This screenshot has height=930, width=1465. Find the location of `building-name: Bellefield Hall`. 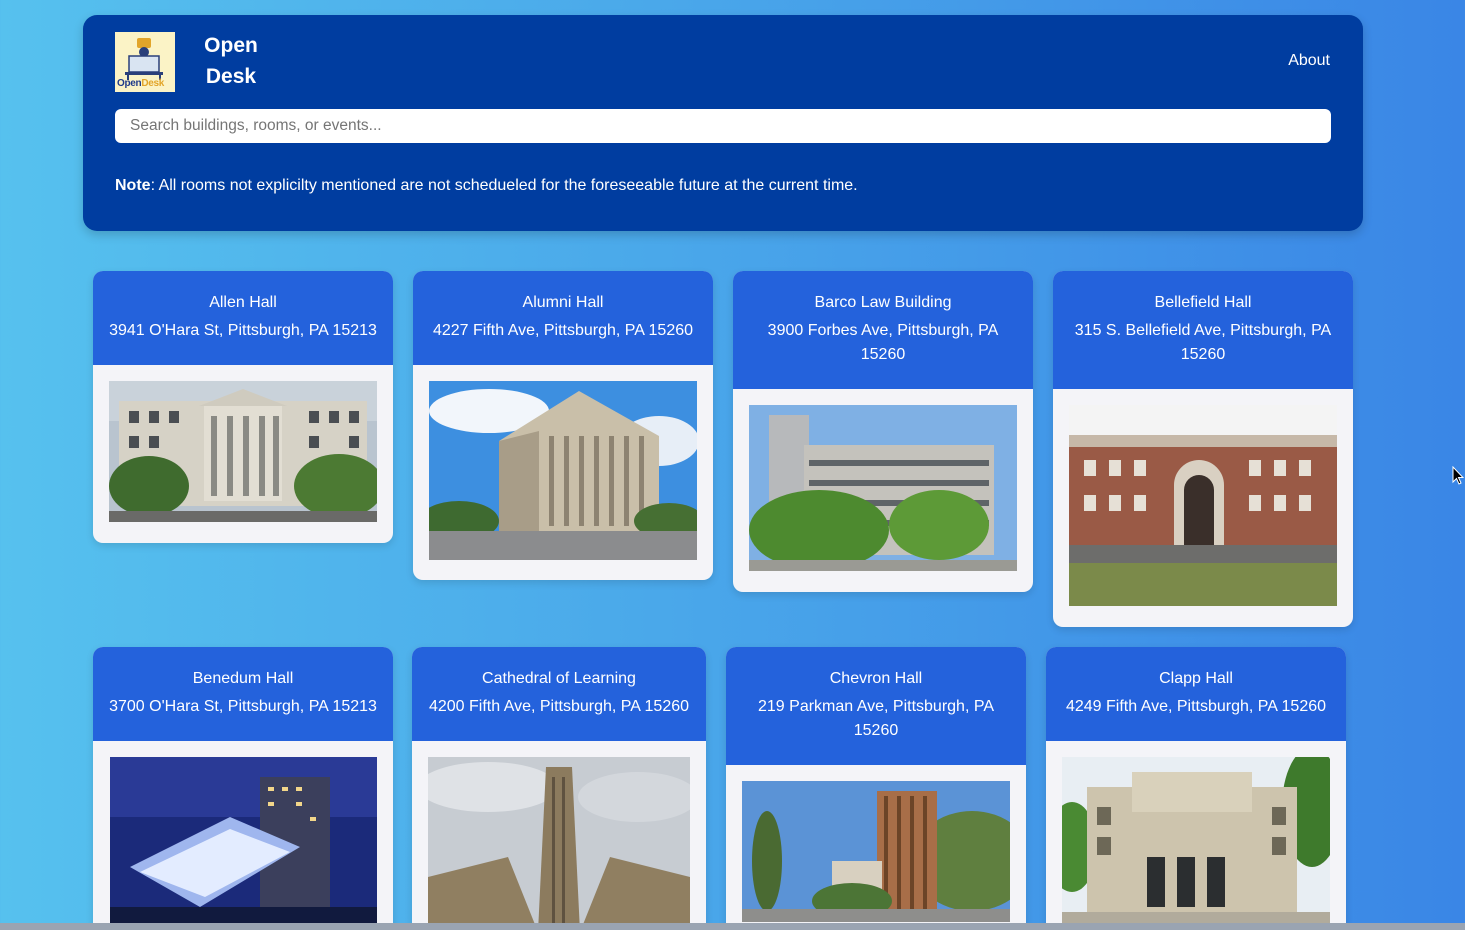

building-name: Bellefield Hall is located at coordinates (1203, 302).